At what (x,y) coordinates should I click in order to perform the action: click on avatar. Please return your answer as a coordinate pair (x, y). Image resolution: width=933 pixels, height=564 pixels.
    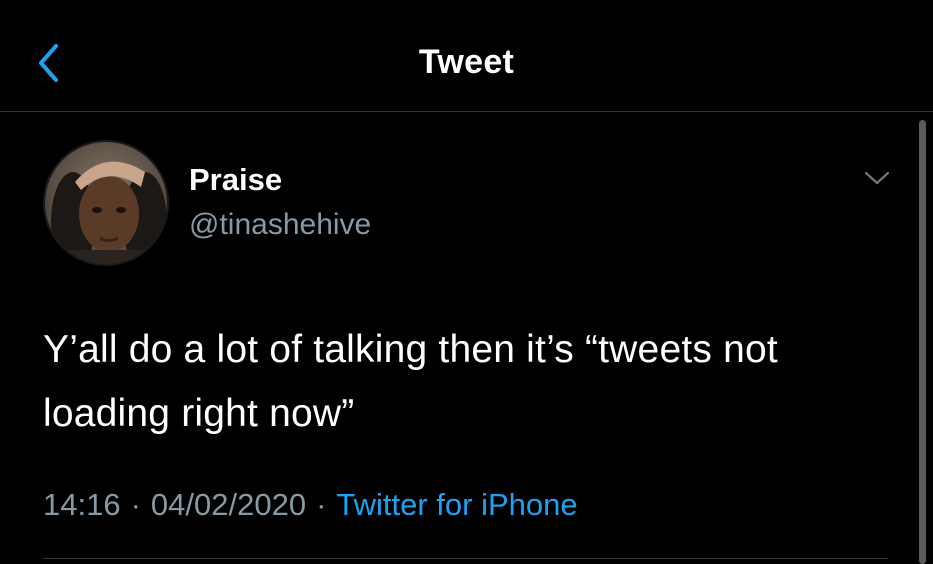
    Looking at the image, I should click on (106, 203).